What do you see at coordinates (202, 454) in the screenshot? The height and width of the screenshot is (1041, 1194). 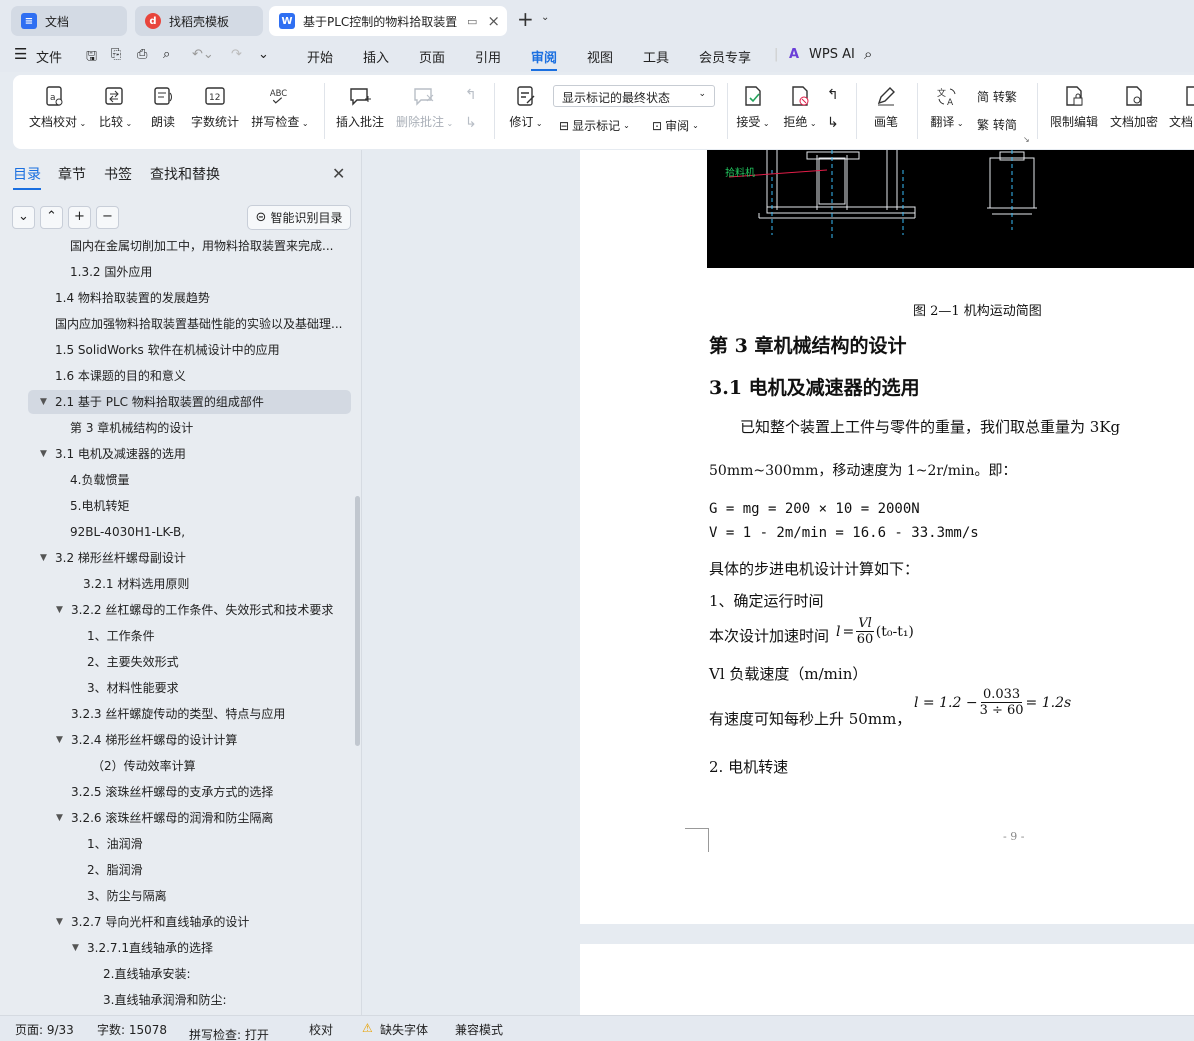 I see `toc-item: 3.1 电机及减速器的选用` at bounding box center [202, 454].